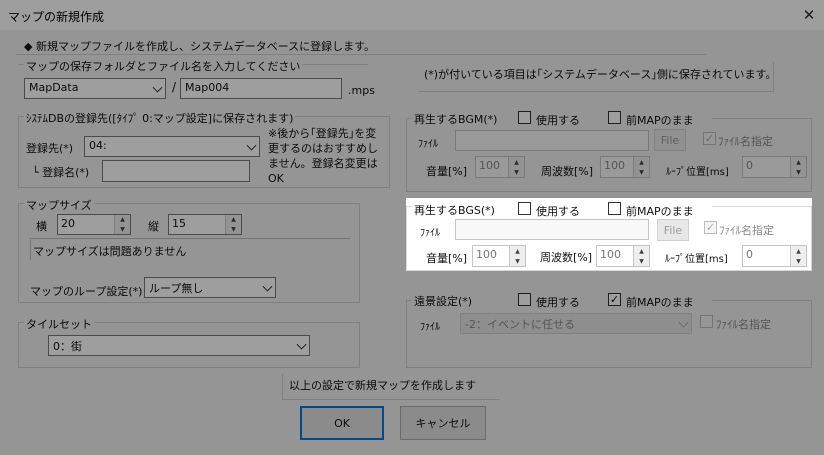 This screenshot has height=455, width=824. I want to click on ok-button-label: OK, so click(342, 423).